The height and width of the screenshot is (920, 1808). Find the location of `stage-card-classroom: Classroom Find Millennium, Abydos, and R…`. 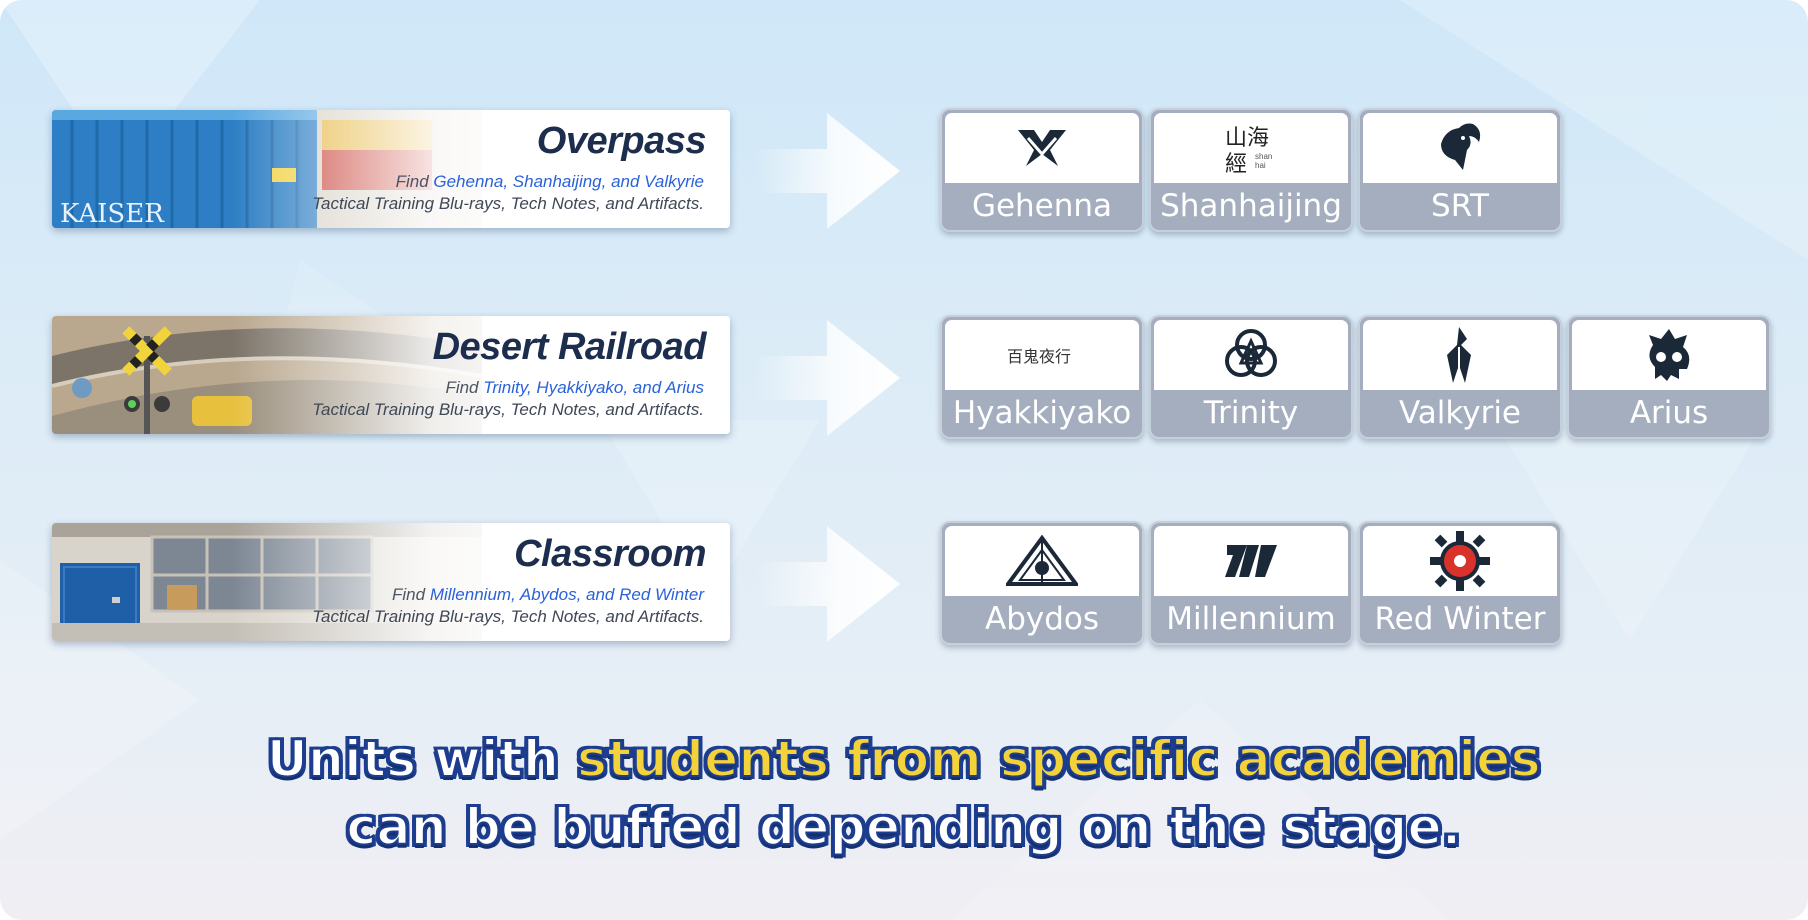

stage-card-classroom: Classroom Find Millennium, Abydos, and R… is located at coordinates (391, 582).